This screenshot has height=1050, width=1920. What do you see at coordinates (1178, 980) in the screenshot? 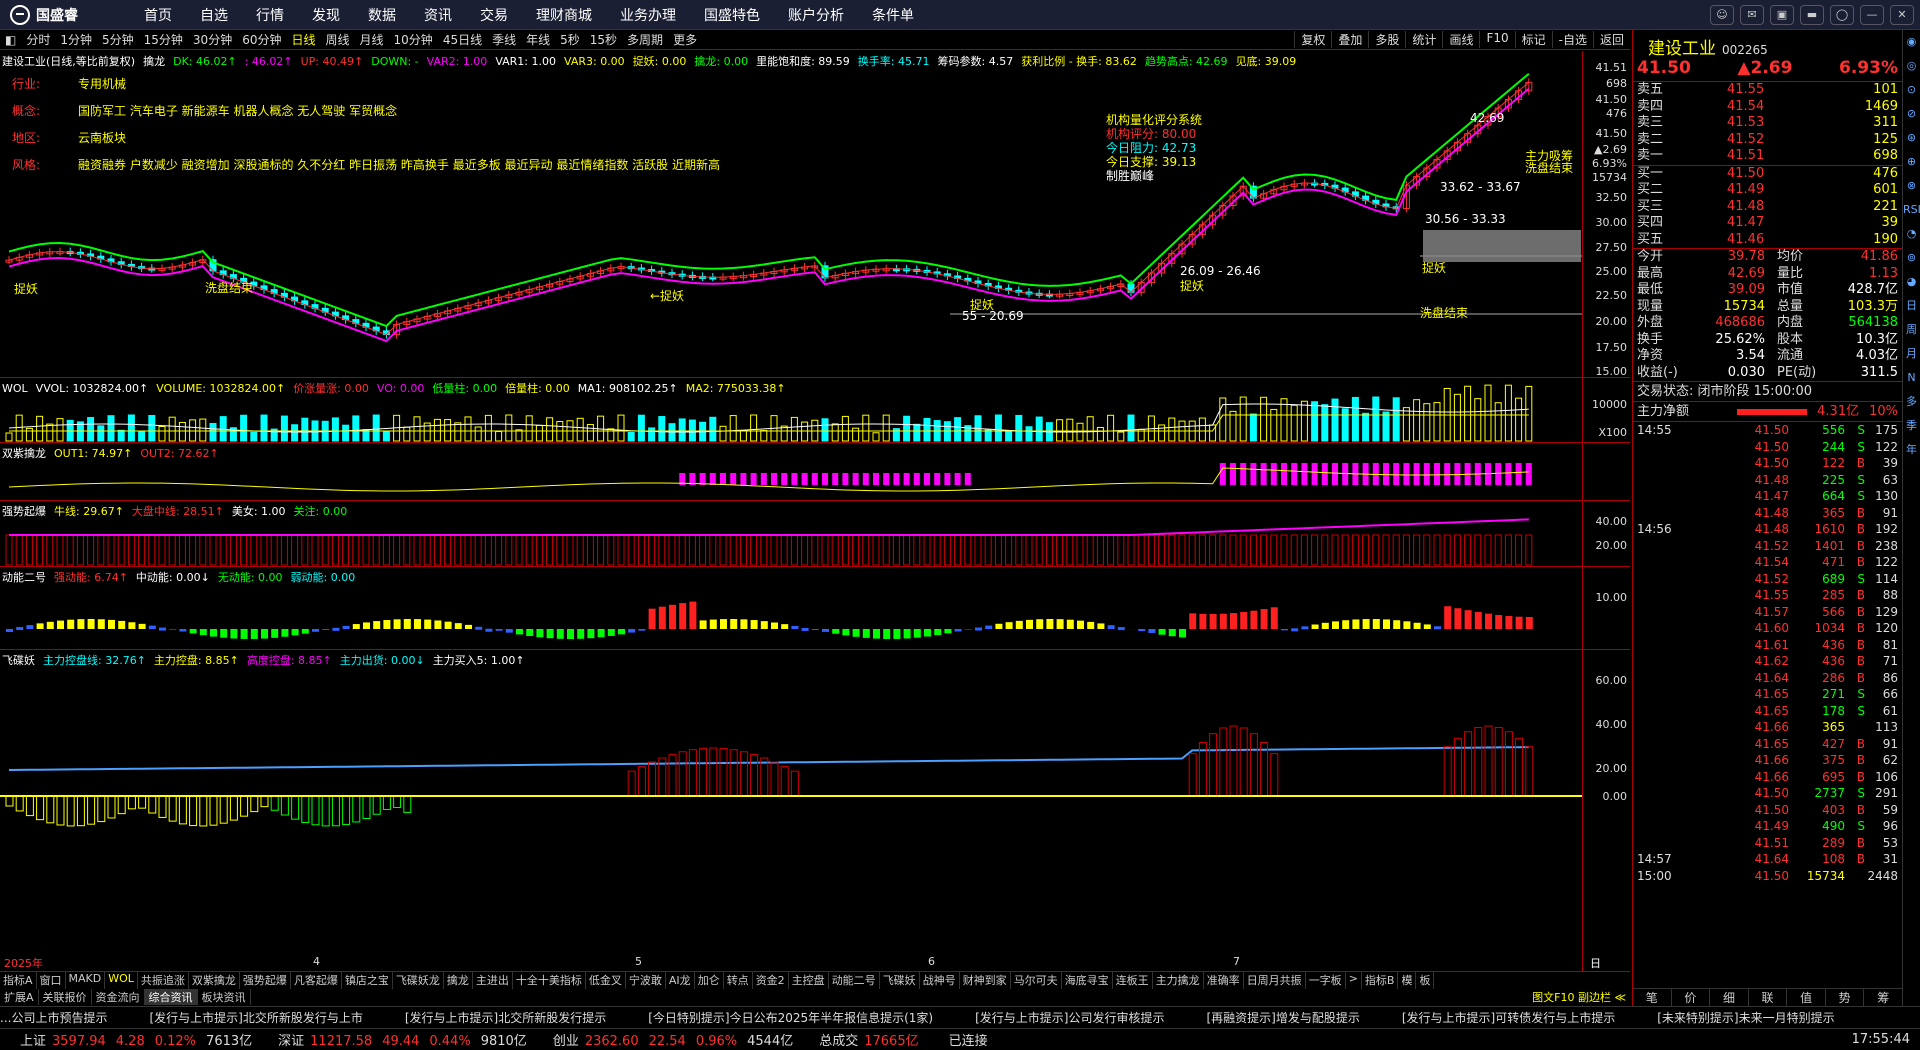
I see `indicator-tab: 主力擒龙` at bounding box center [1178, 980].